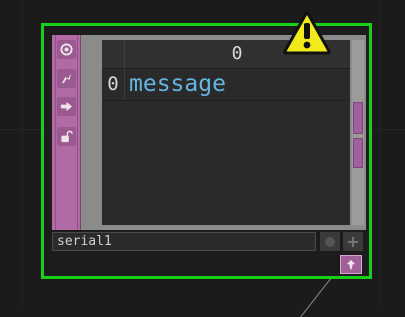  What do you see at coordinates (307, 32) in the screenshot?
I see `warning-icon` at bounding box center [307, 32].